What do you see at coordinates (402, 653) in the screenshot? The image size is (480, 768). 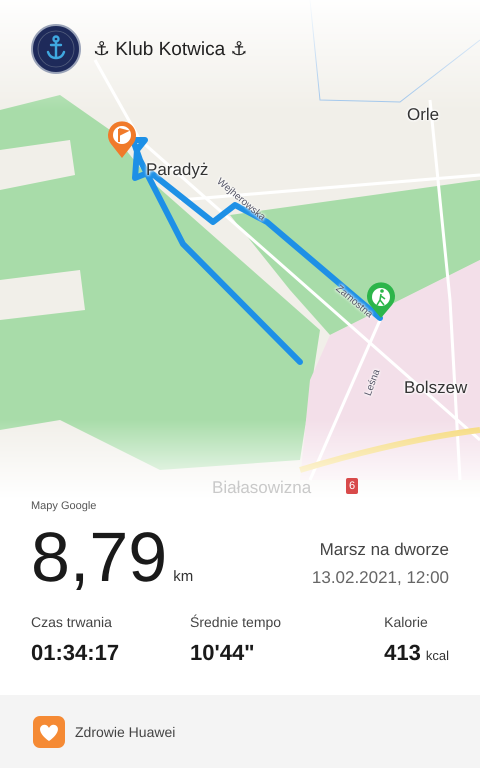 I see `stat-value: 413` at bounding box center [402, 653].